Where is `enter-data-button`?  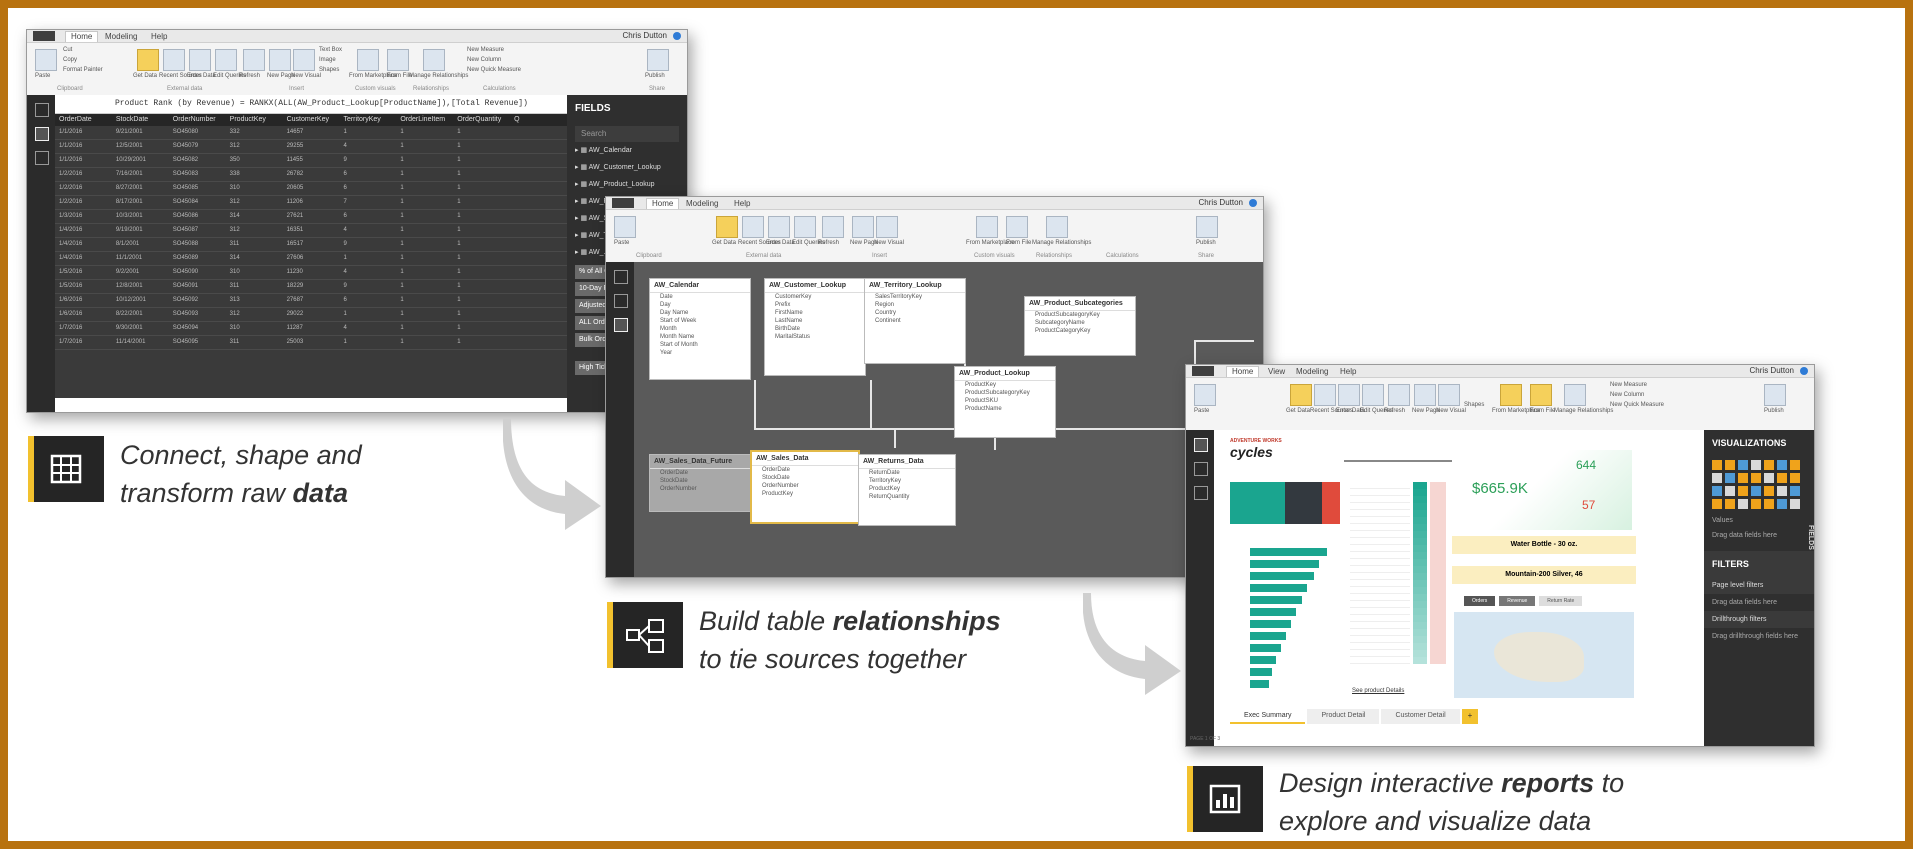 enter-data-button is located at coordinates (779, 227).